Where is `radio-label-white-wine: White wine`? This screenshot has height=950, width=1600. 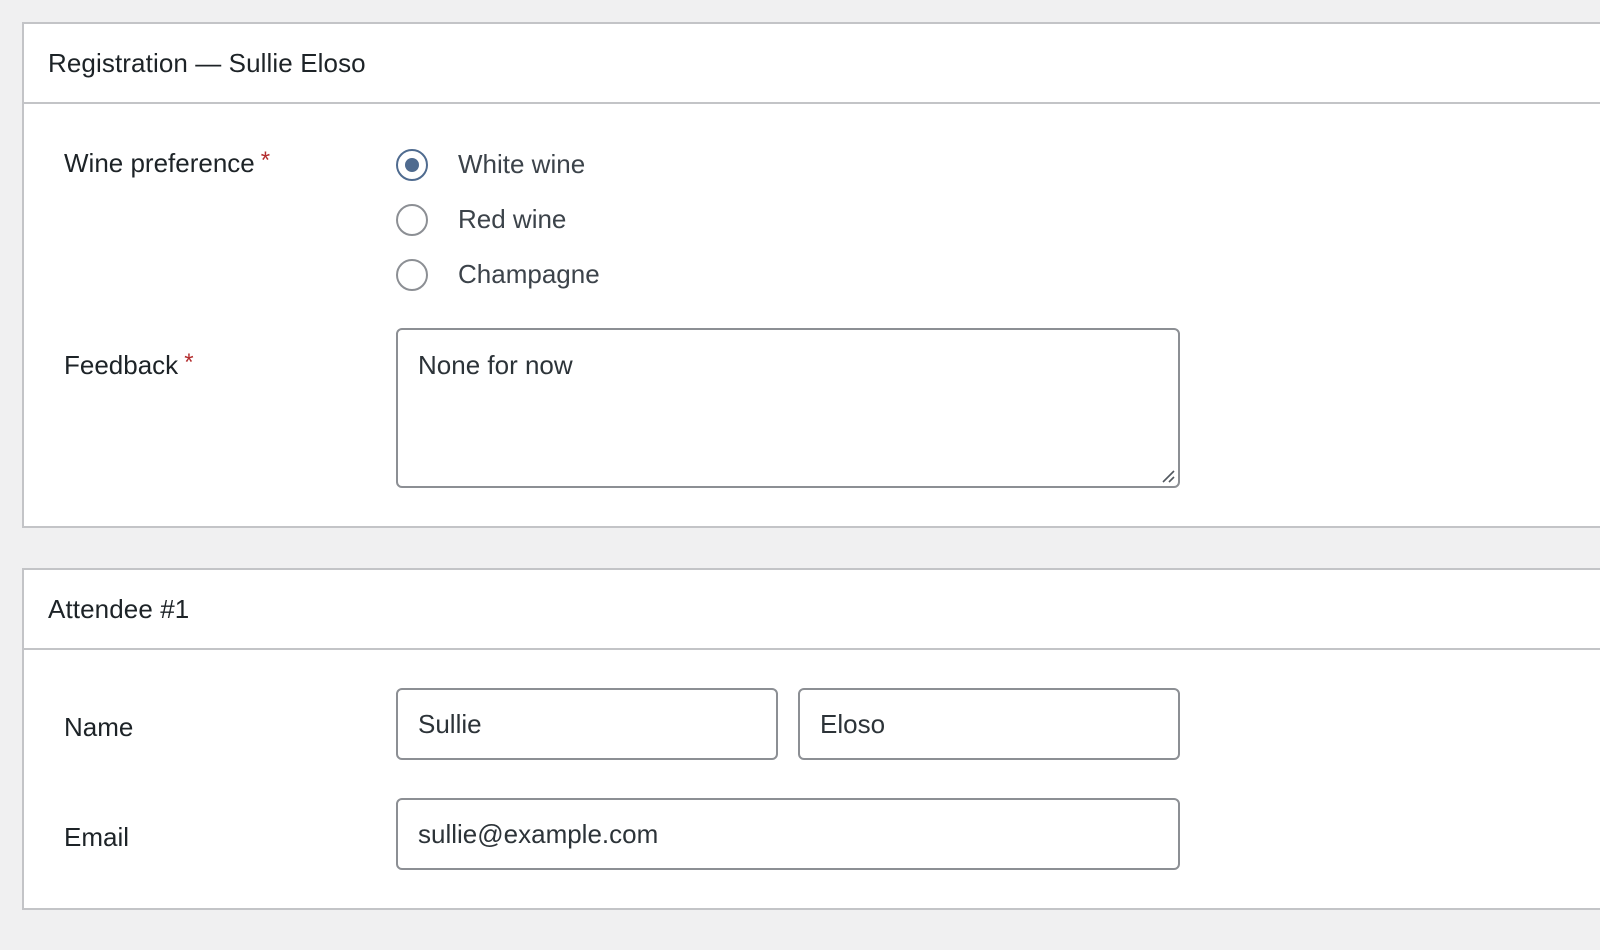 radio-label-white-wine: White wine is located at coordinates (522, 164).